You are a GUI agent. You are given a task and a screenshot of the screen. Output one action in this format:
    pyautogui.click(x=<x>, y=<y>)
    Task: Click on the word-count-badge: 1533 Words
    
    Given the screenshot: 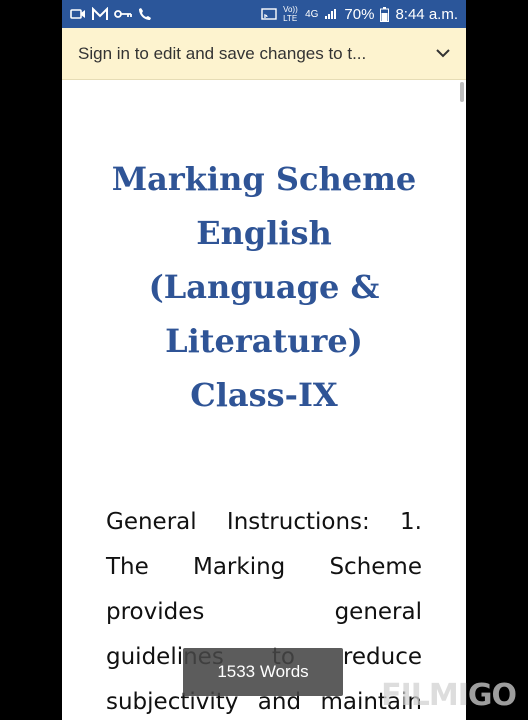 What is the action you would take?
    pyautogui.click(x=263, y=672)
    